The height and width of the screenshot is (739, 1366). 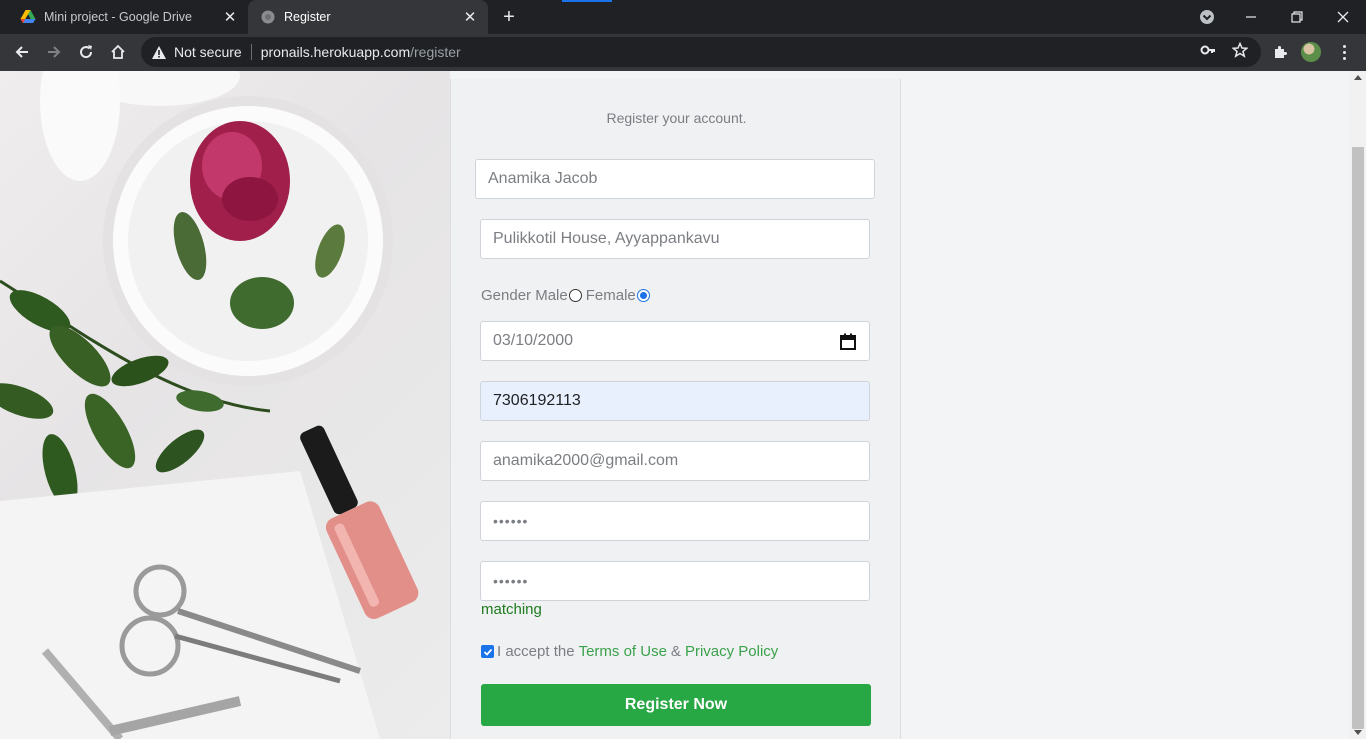 I want to click on name-value: Anamika Jacob, so click(x=543, y=178).